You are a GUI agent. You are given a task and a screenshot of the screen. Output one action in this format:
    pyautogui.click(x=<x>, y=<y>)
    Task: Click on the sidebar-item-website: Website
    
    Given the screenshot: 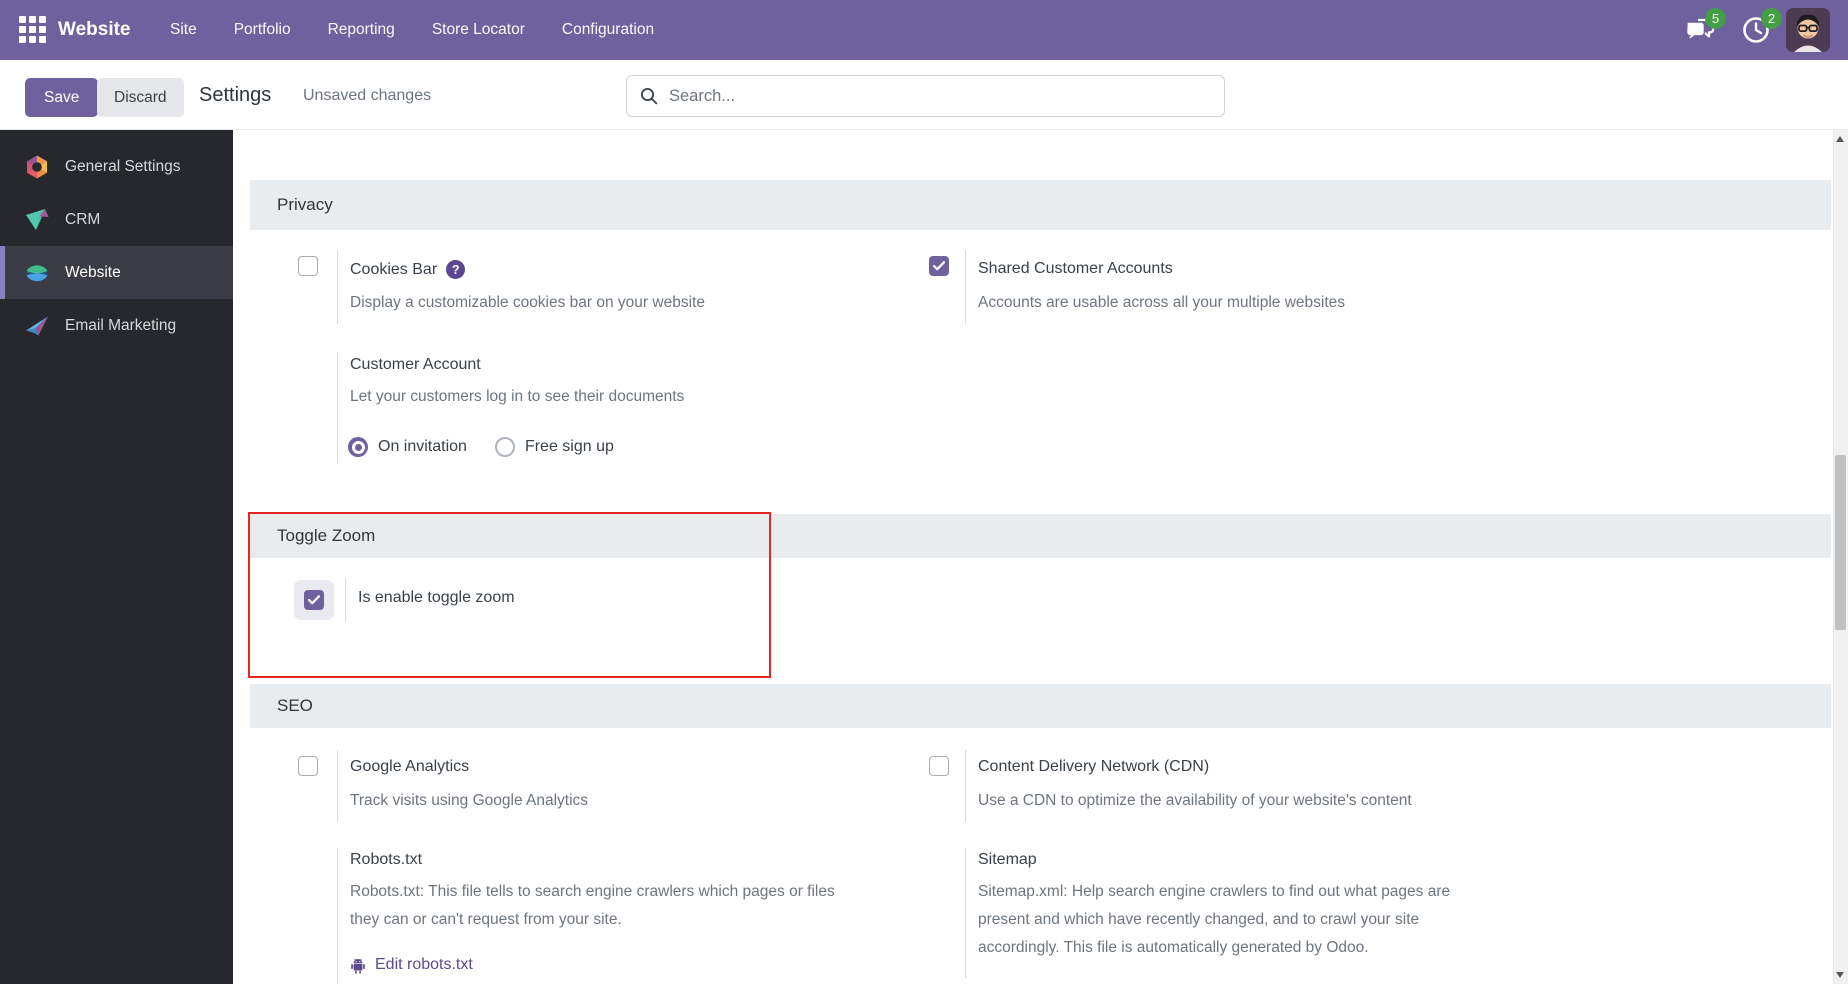 What is the action you would take?
    pyautogui.click(x=116, y=272)
    